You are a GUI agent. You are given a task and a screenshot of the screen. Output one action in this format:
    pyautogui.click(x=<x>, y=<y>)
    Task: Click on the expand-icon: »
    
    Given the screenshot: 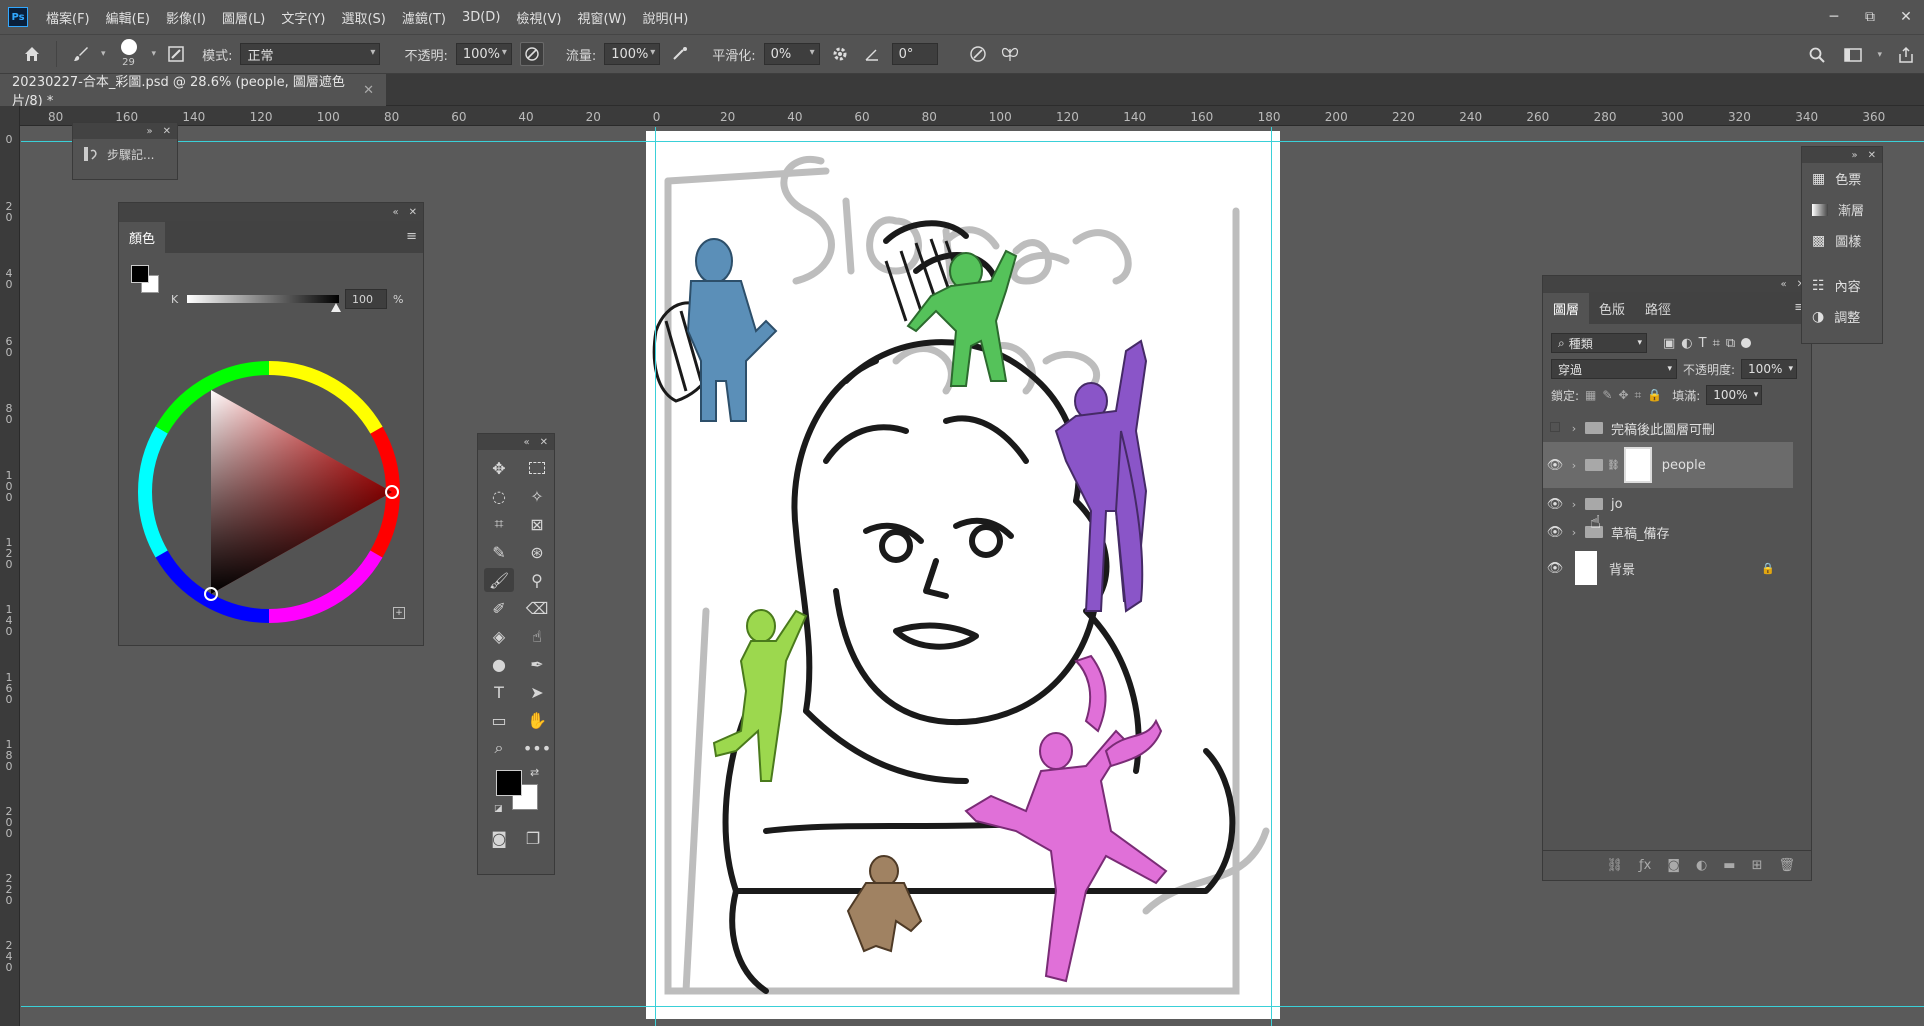 What is the action you would take?
    pyautogui.click(x=149, y=131)
    